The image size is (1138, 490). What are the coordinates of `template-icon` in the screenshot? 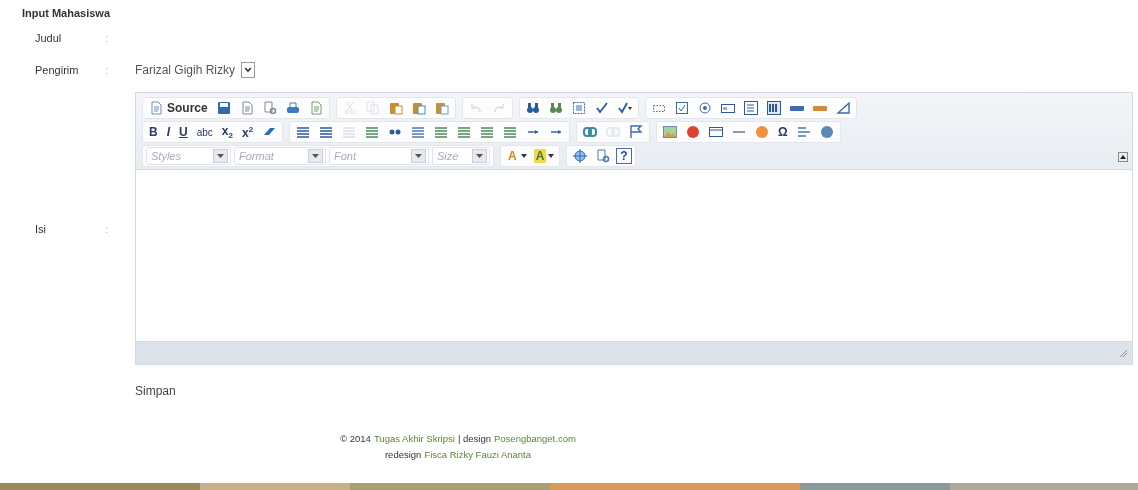 It's located at (315, 108).